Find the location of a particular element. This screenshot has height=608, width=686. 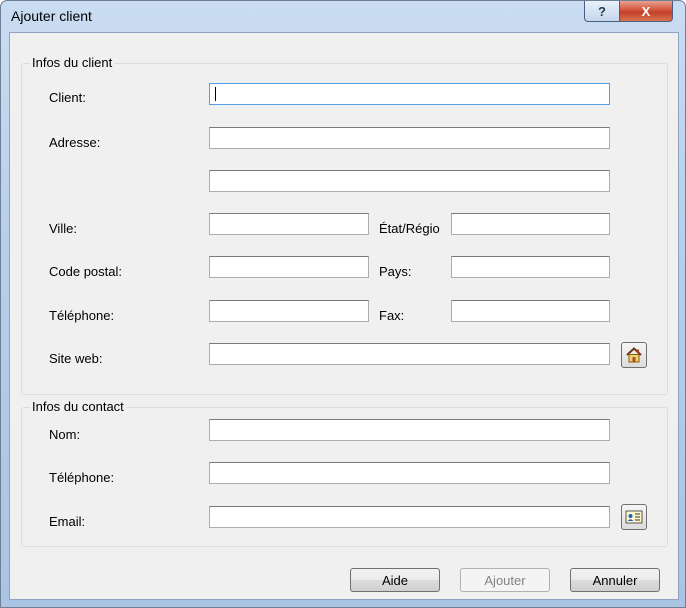

client-label: Client: is located at coordinates (67, 97).